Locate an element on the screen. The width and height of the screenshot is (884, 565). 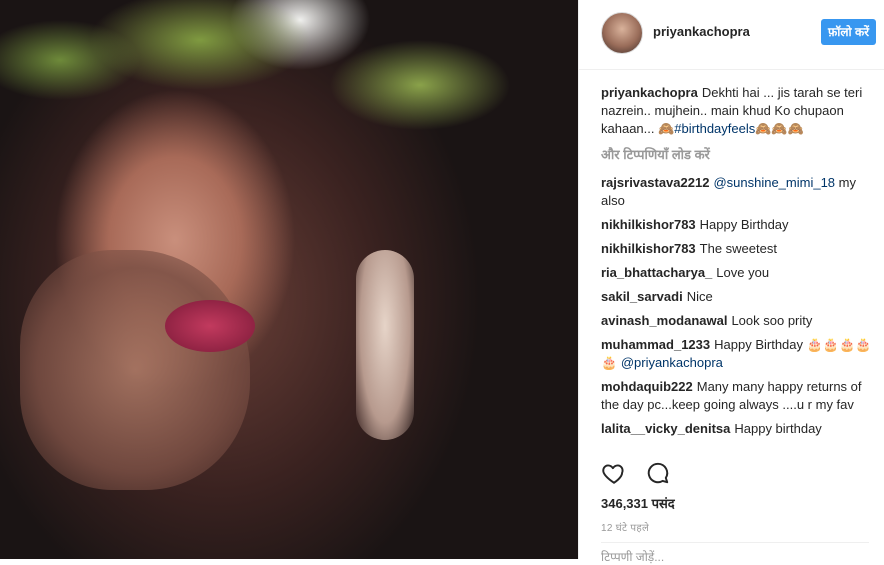
comment-item: lalita__vicky_denitsa Happy birthday is located at coordinates (737, 429).